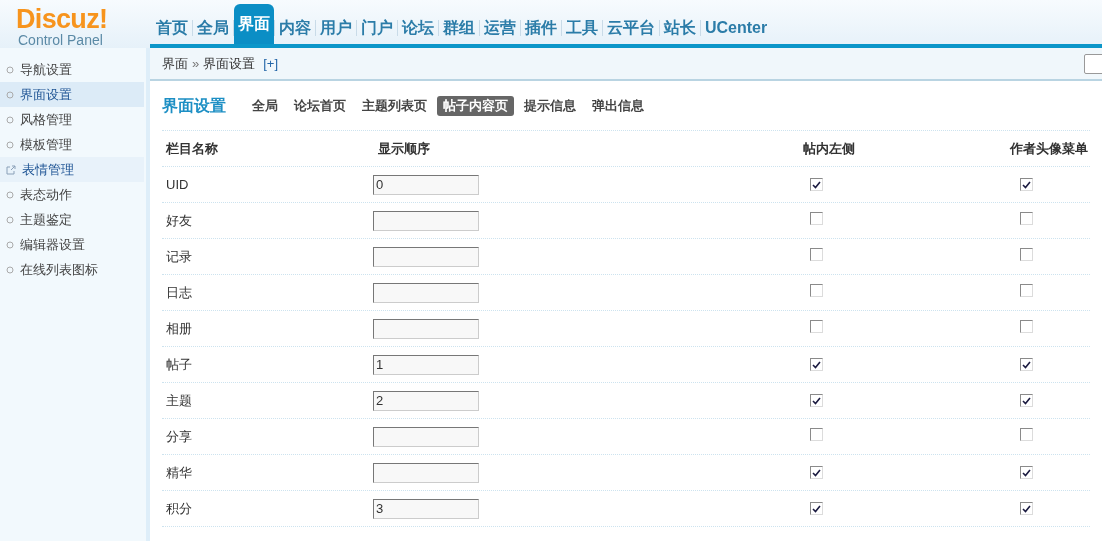 This screenshot has width=1102, height=541. Describe the element at coordinates (192, 148) in the screenshot. I see `column-header: 栏目名称` at that location.